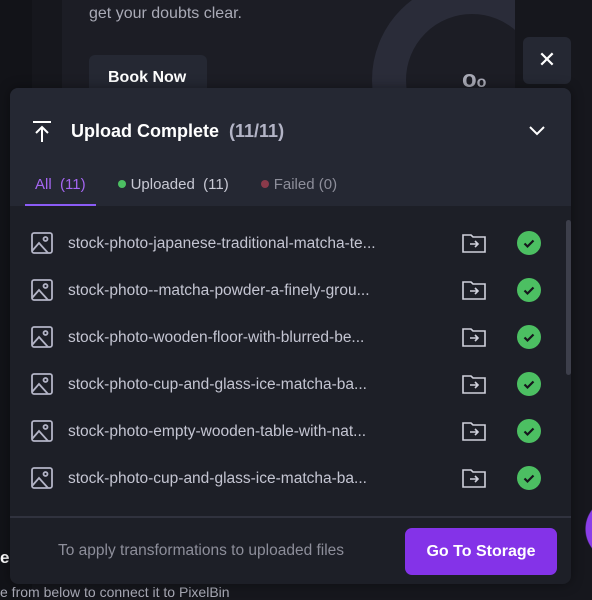 This screenshot has height=600, width=592. Describe the element at coordinates (481, 551) in the screenshot. I see `go-to-storage-button: Go To Storage` at that location.